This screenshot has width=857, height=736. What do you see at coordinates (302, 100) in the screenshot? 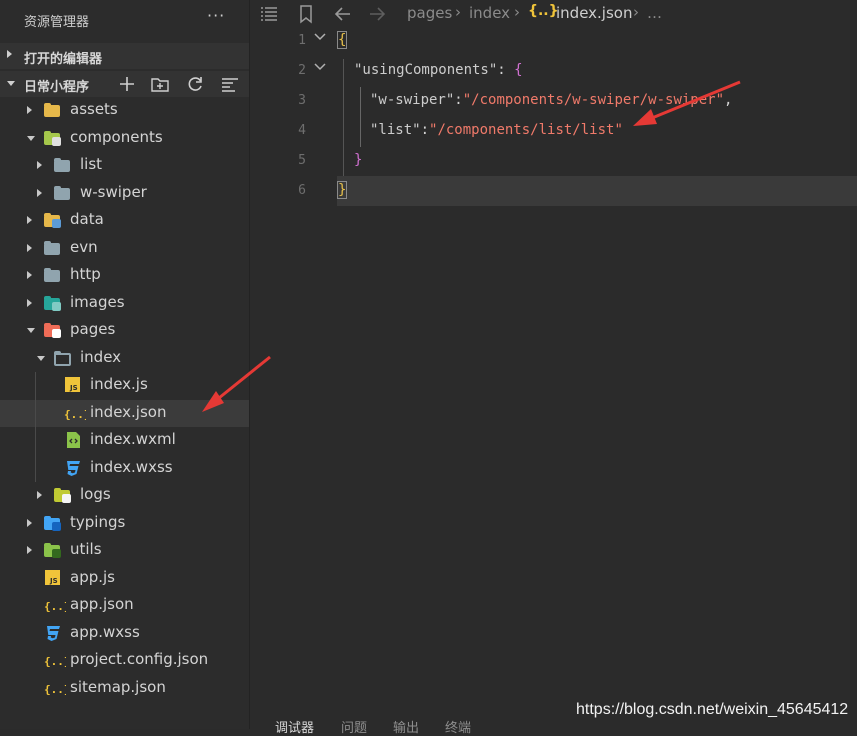
I see `line-number: 3` at bounding box center [302, 100].